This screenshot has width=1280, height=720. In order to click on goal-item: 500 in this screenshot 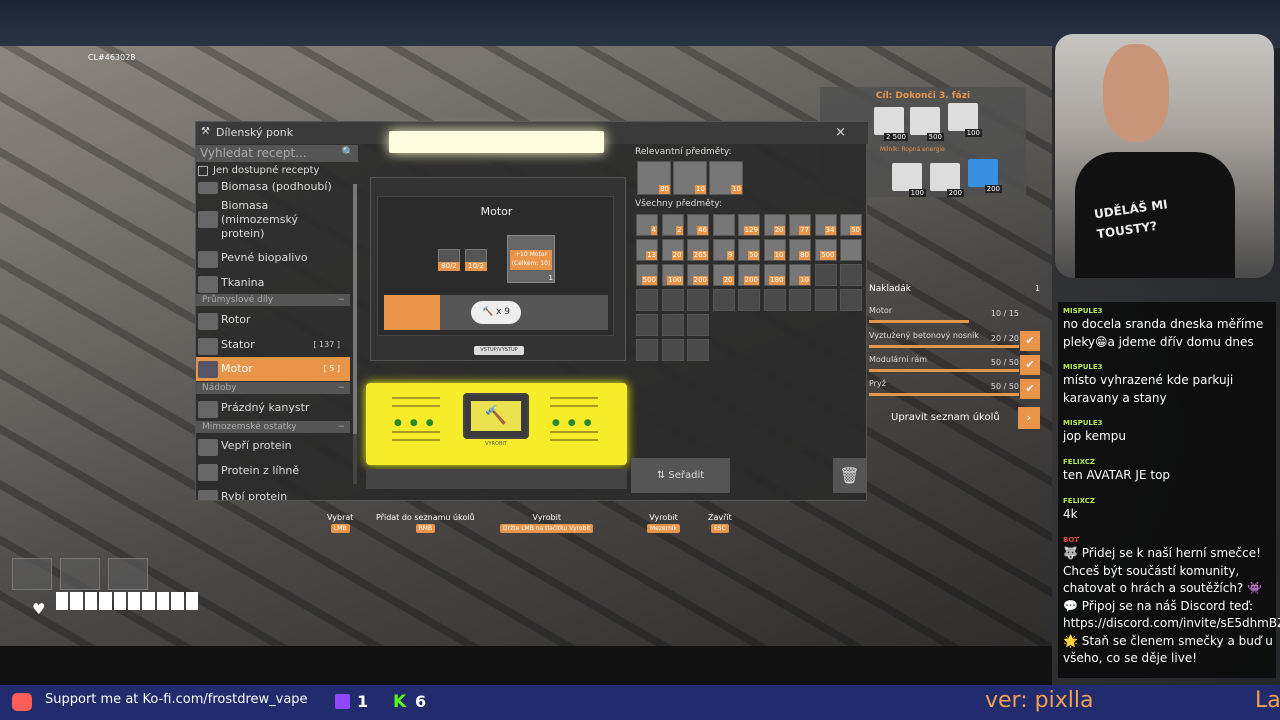, I will do `click(927, 124)`.